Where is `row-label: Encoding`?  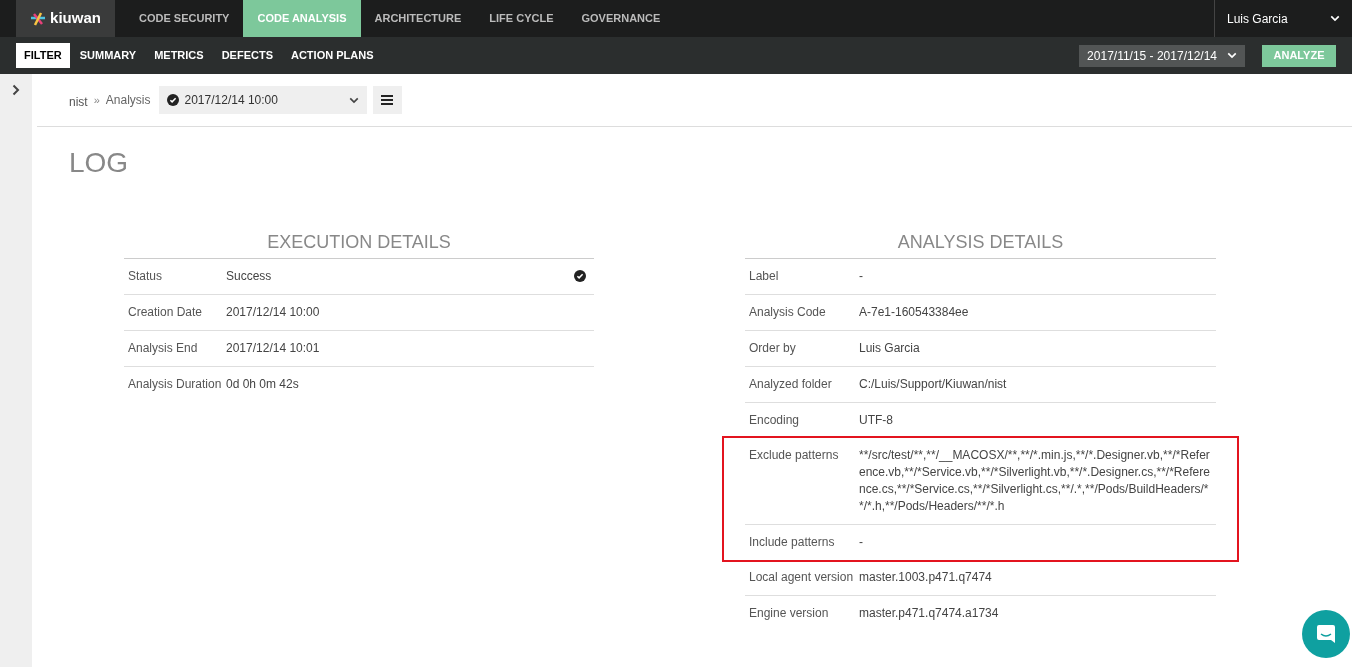
row-label: Encoding is located at coordinates (775, 420).